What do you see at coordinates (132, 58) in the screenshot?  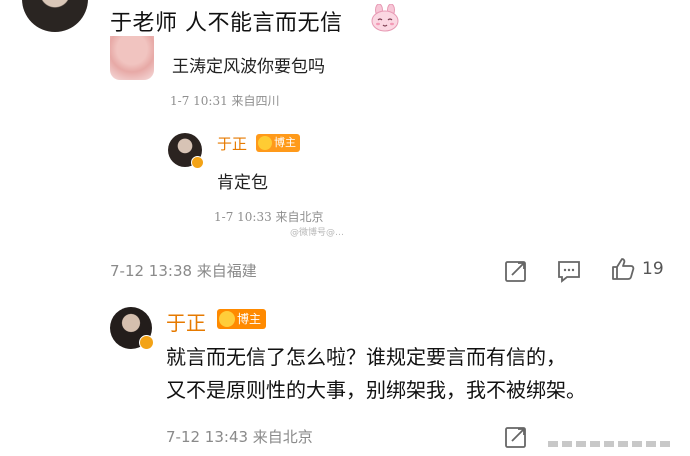 I see `embedded-avatar-thumb` at bounding box center [132, 58].